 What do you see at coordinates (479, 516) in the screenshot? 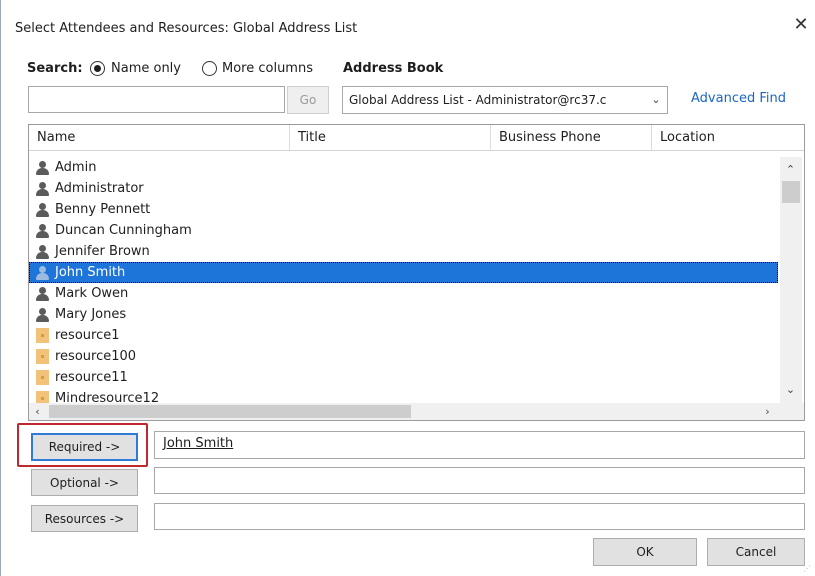
I see `resources-field` at bounding box center [479, 516].